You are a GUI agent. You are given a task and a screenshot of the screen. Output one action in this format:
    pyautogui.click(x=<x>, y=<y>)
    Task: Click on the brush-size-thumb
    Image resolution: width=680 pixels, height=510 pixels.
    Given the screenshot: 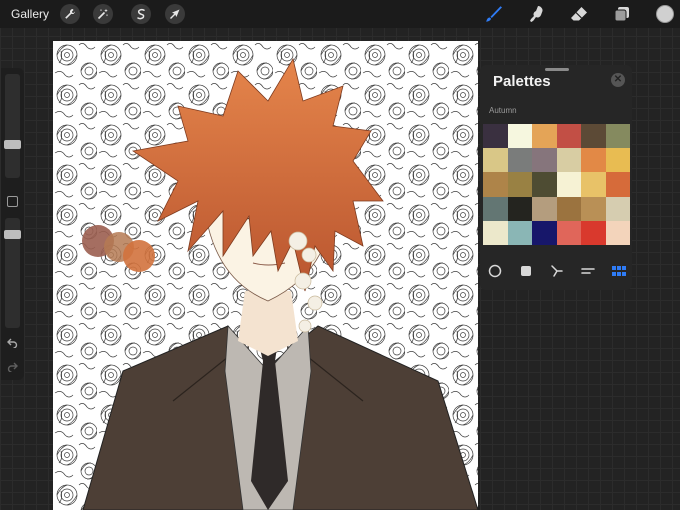 What is the action you would take?
    pyautogui.click(x=12, y=144)
    